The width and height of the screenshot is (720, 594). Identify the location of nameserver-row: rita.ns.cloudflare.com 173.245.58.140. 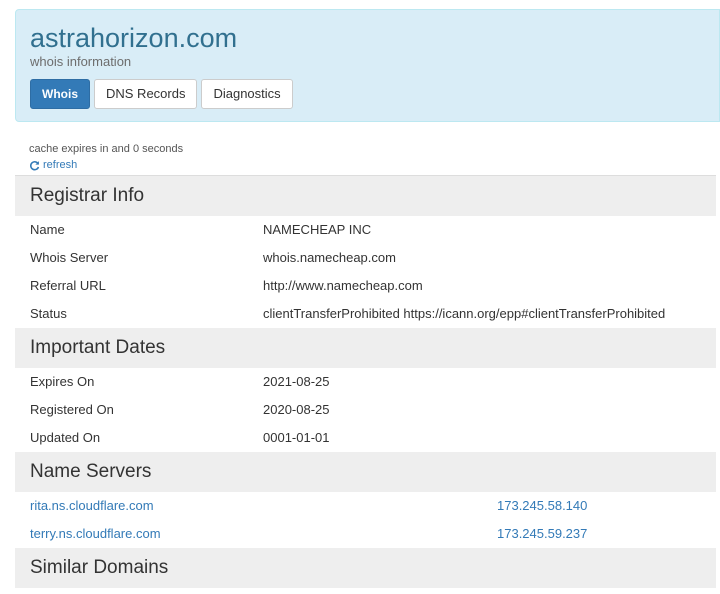
(365, 506).